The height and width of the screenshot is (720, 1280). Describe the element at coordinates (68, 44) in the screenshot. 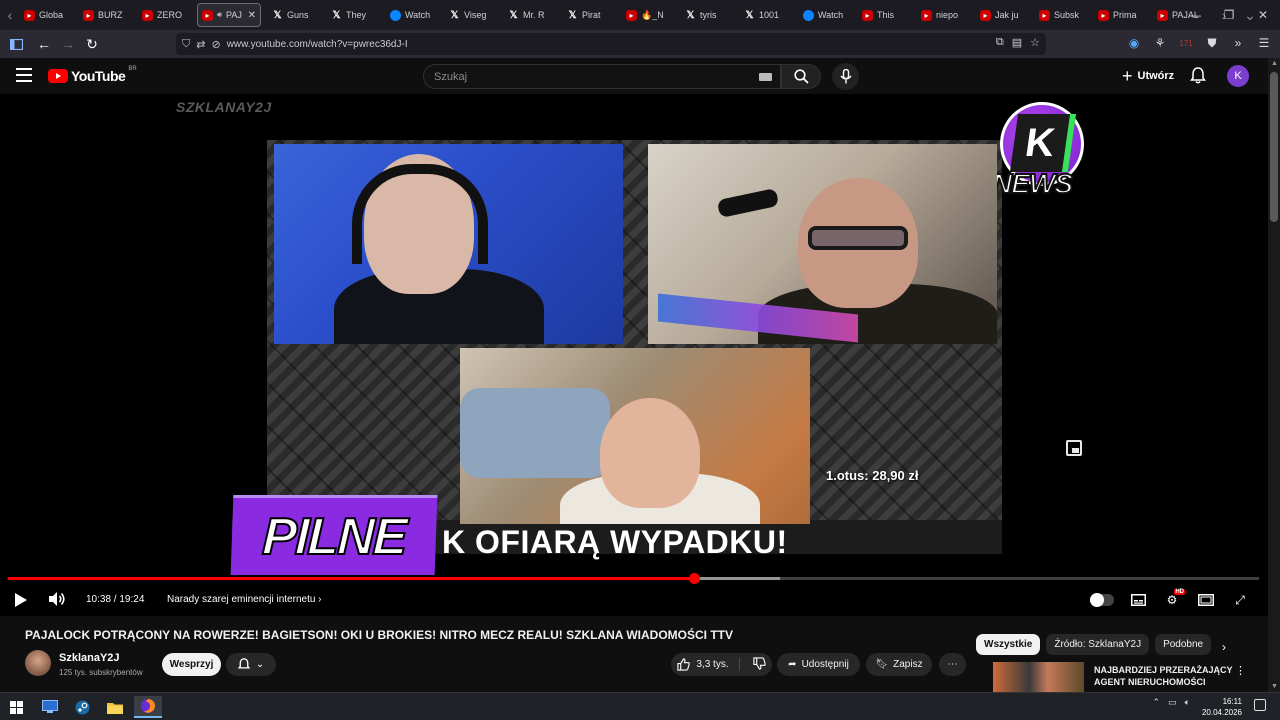

I see `forward-icon: →` at that location.